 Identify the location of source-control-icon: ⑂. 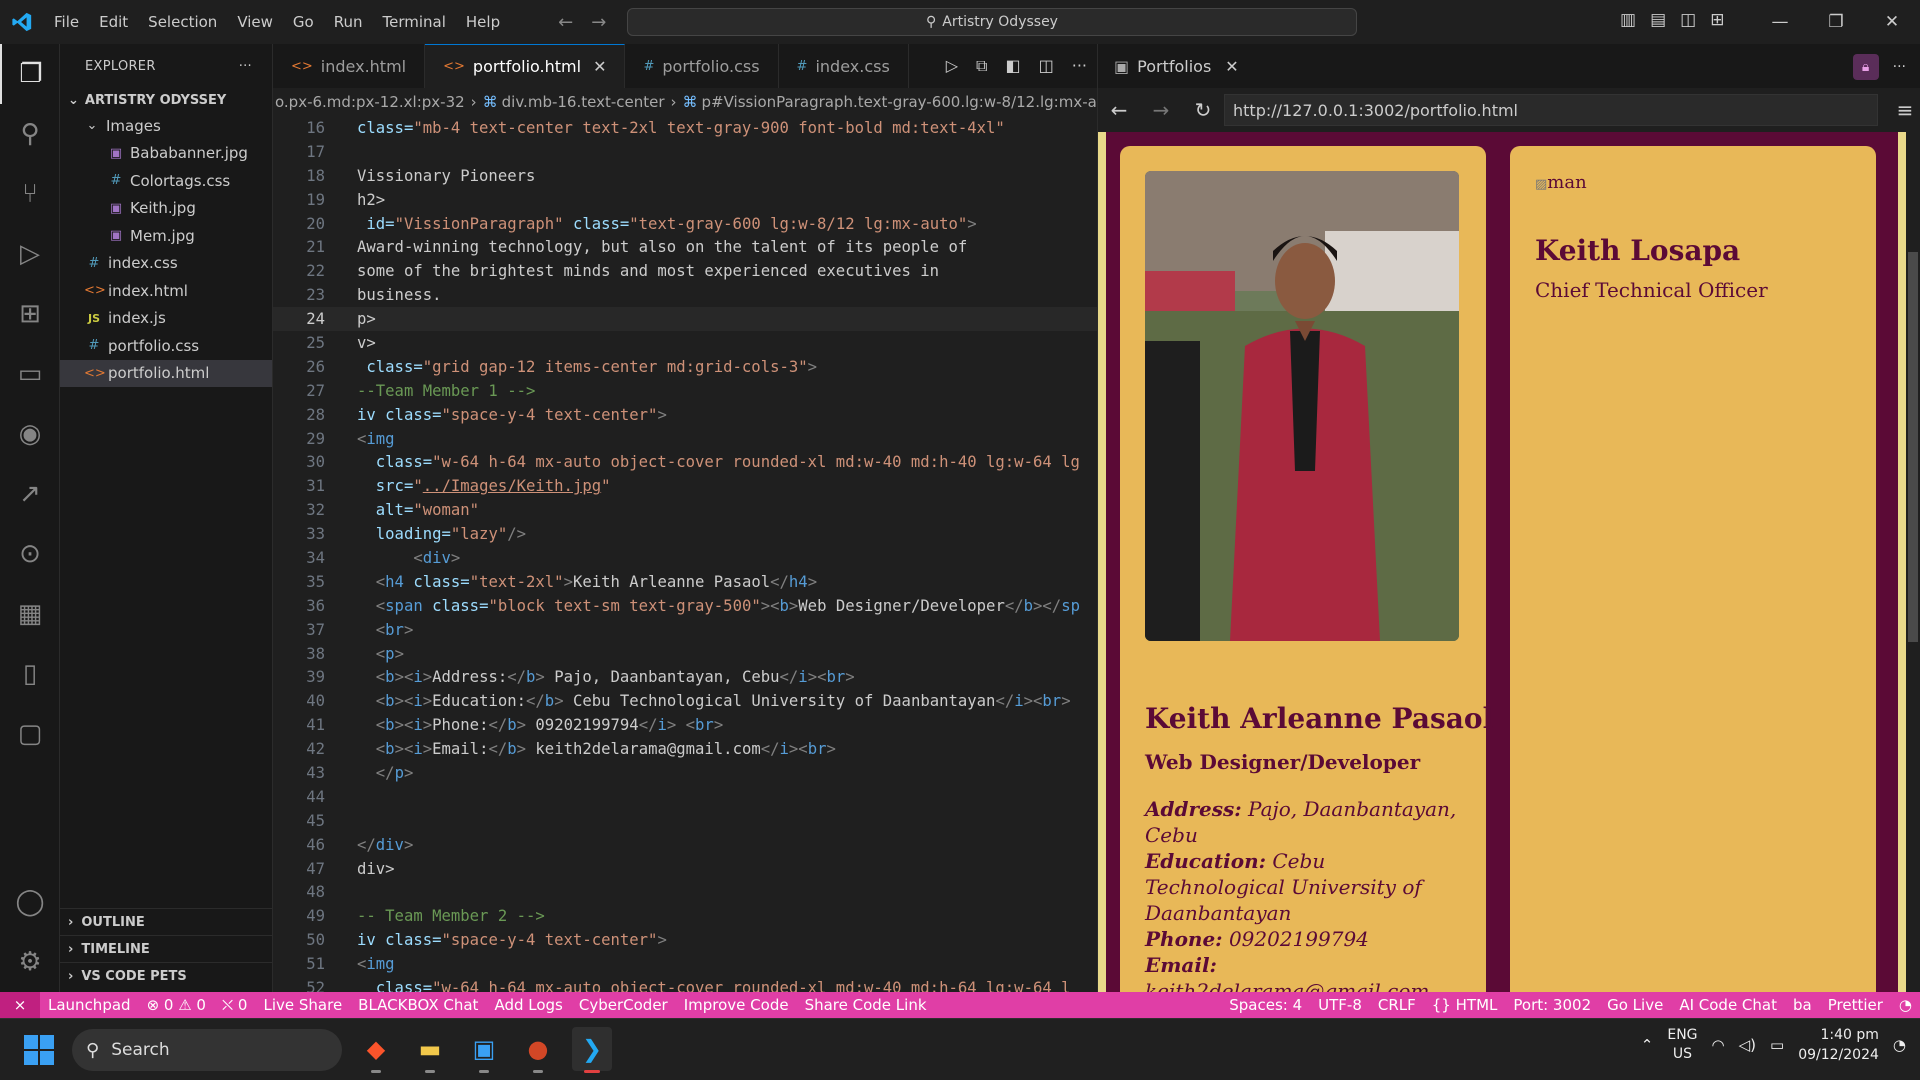
(30, 194).